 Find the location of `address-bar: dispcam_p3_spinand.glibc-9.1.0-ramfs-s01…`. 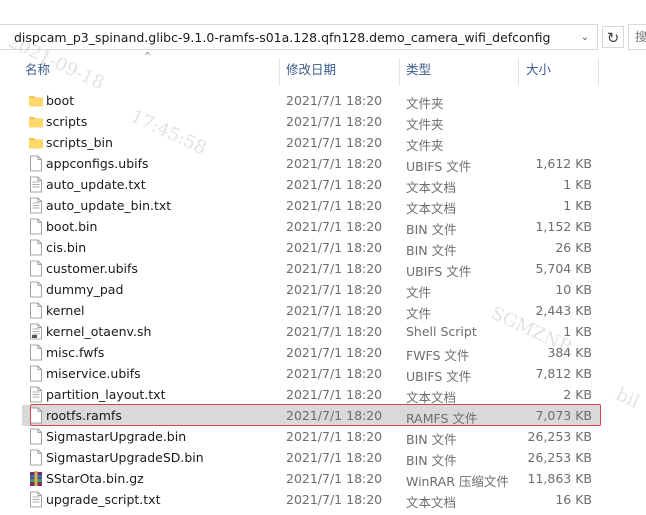

address-bar: dispcam_p3_spinand.glibc-9.1.0-ramfs-s01… is located at coordinates (299, 37).